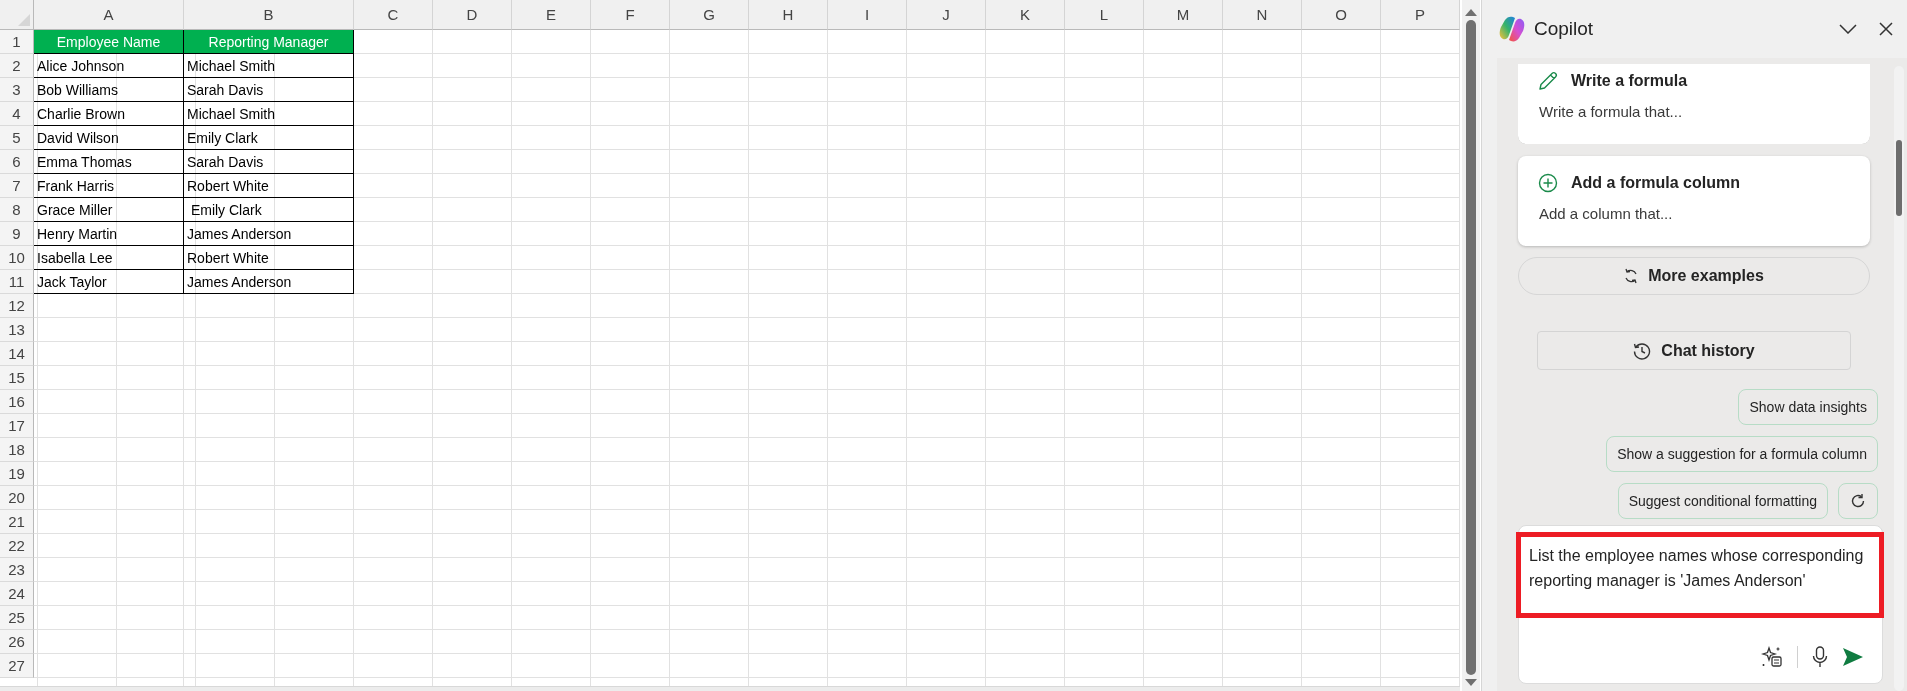  I want to click on row-header: 2, so click(17, 66).